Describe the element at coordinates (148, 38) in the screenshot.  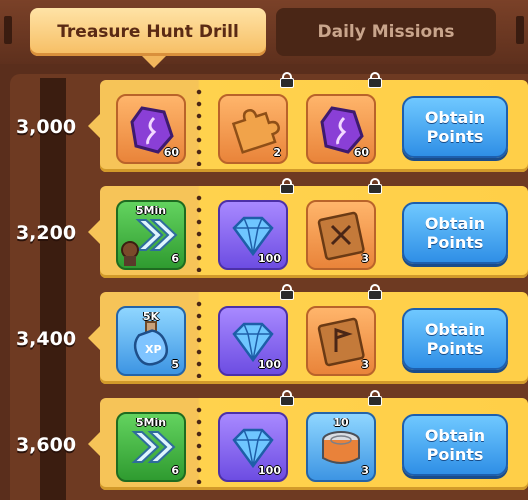
I see `tab-treasure-hunt-drill: Treasure Hunt Drill` at that location.